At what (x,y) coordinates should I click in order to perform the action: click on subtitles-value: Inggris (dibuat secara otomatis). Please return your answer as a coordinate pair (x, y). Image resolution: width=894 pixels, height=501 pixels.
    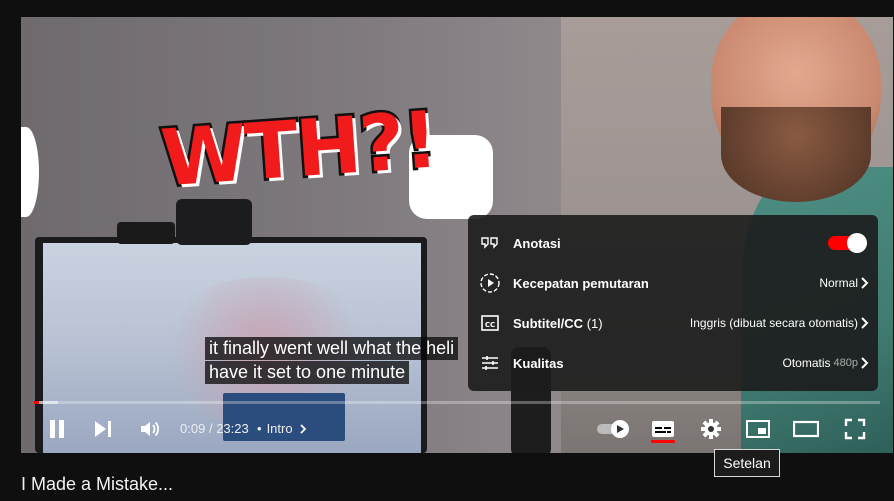
    Looking at the image, I should click on (773, 323).